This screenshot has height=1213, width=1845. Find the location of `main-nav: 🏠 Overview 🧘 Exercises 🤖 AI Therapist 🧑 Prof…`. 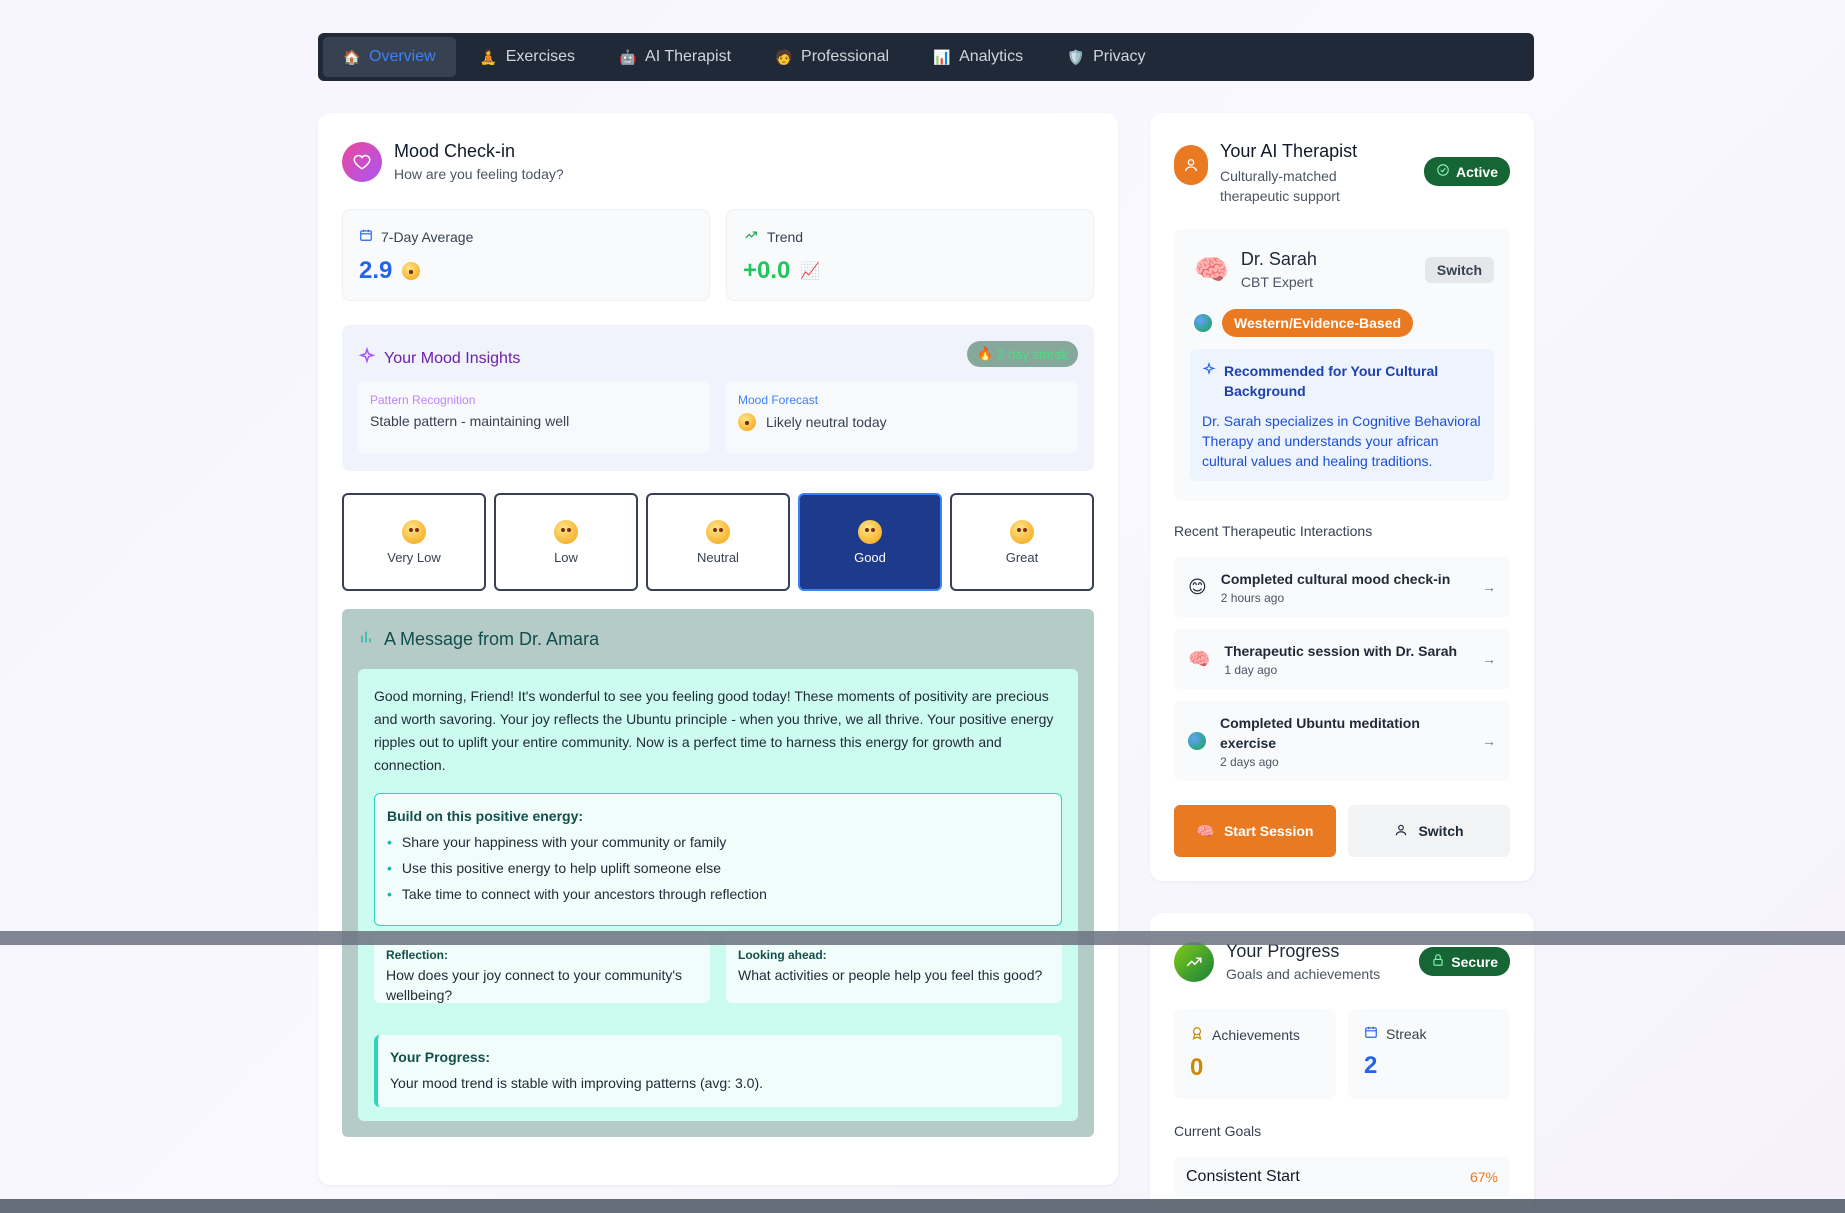

main-nav: 🏠 Overview 🧘 Exercises 🤖 AI Therapist 🧑 Prof… is located at coordinates (926, 57).